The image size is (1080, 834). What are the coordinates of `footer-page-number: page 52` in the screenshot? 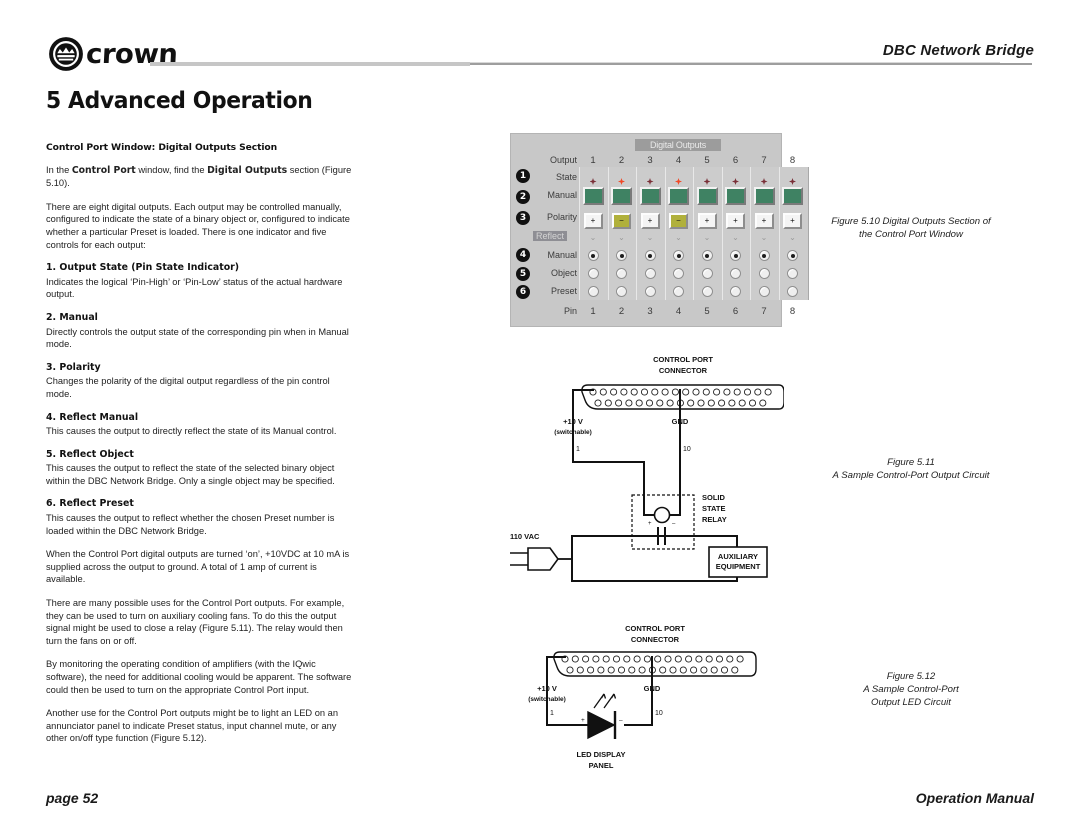 It's located at (72, 798).